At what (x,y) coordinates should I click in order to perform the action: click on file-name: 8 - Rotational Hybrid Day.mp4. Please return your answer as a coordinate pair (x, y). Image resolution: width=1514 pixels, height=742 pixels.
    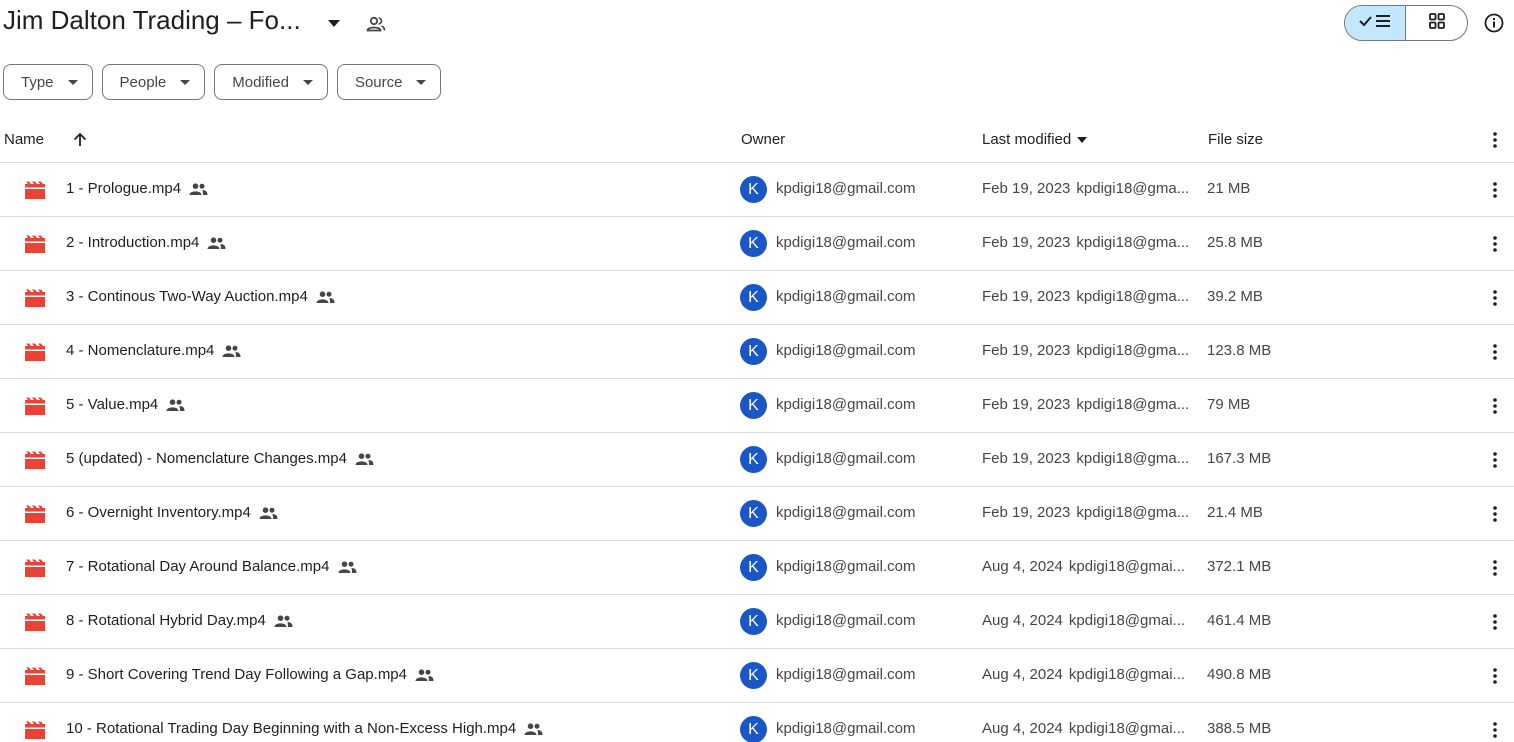
    Looking at the image, I should click on (166, 620).